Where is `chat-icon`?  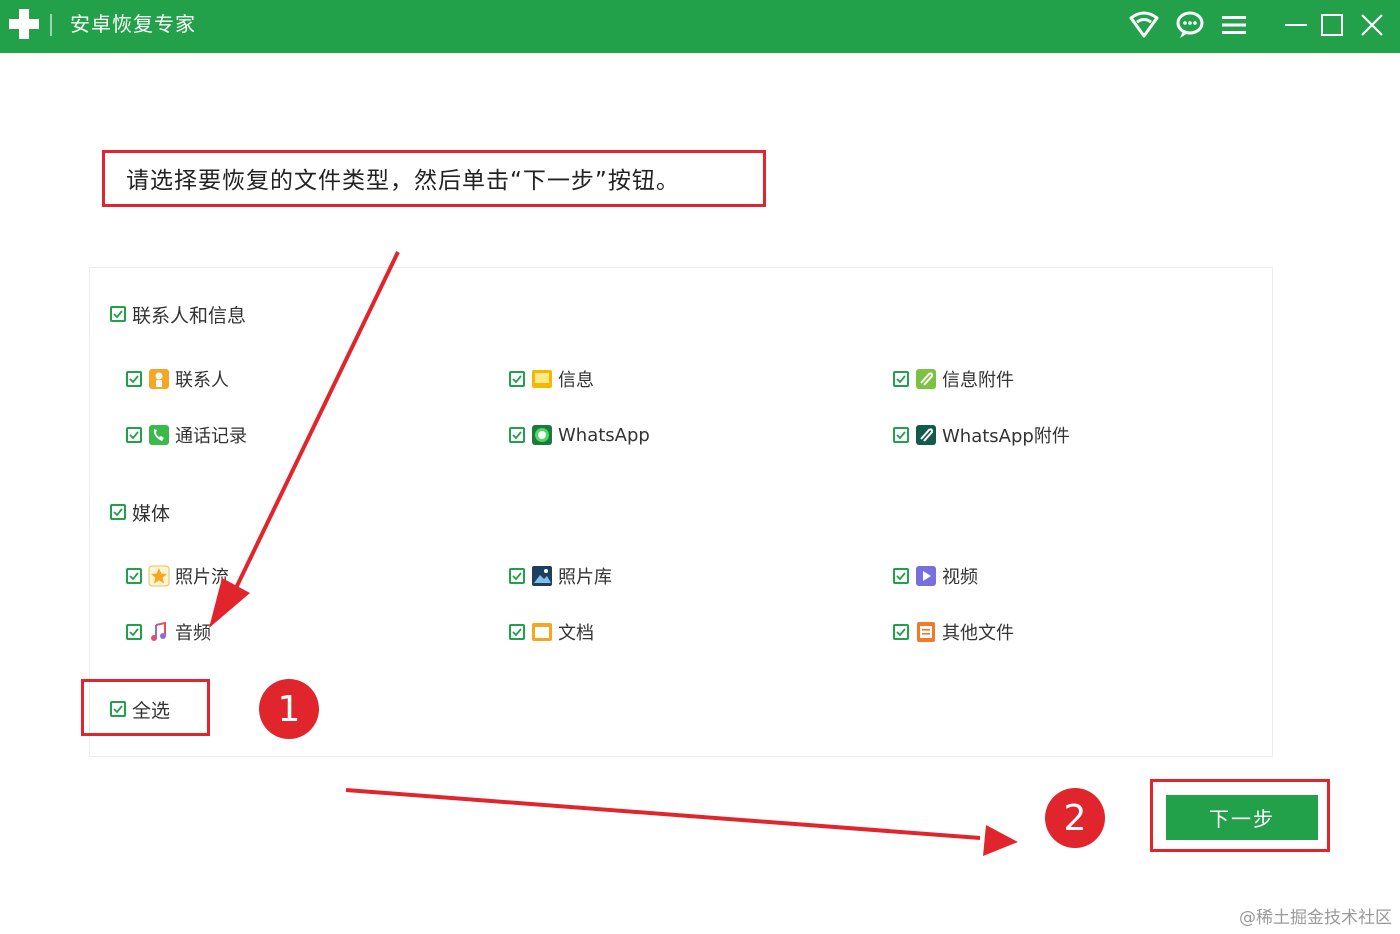
chat-icon is located at coordinates (1190, 25).